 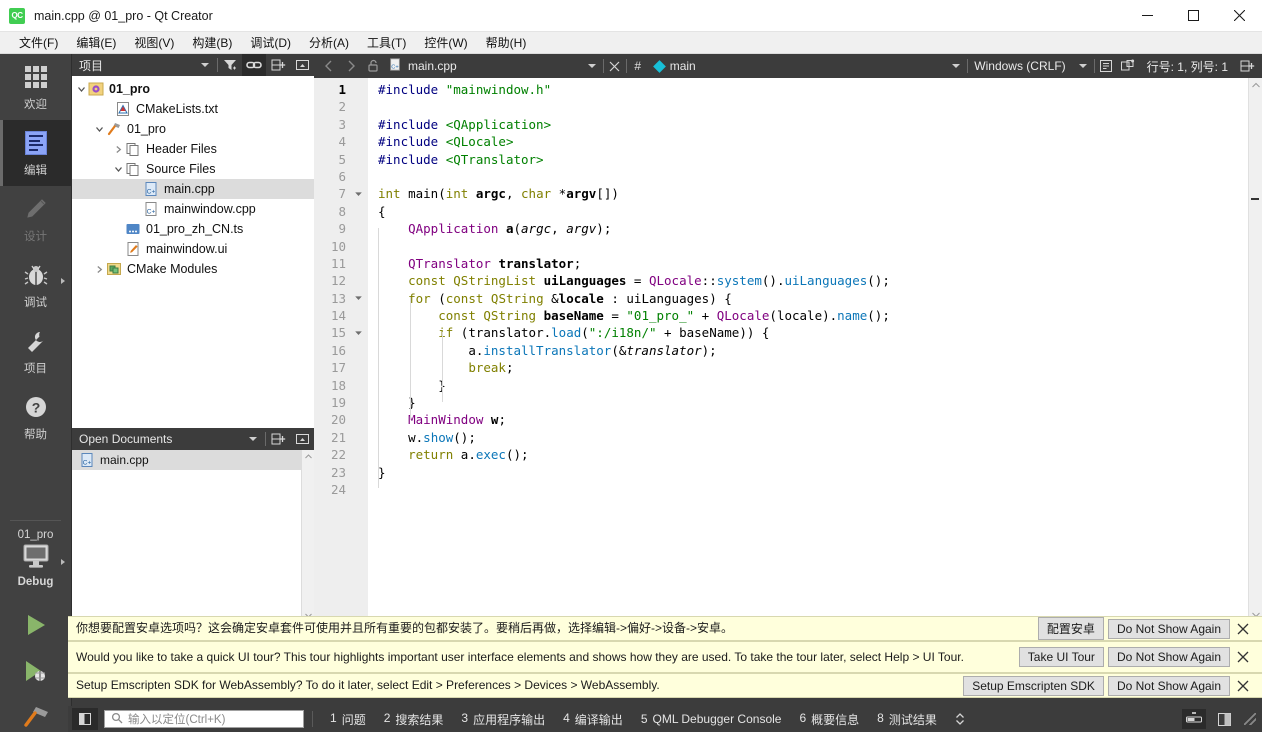 I want to click on code-line: a.installTranslator(&translator);, so click(x=815, y=350).